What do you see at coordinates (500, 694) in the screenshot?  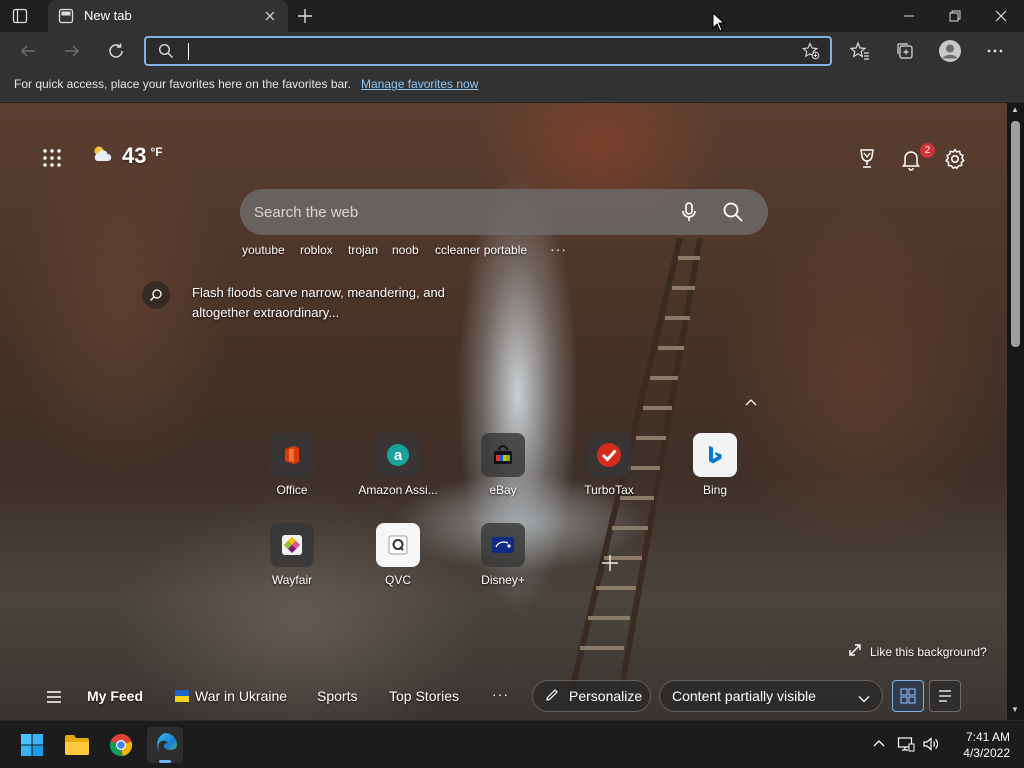 I see `feed-more-button: ···` at bounding box center [500, 694].